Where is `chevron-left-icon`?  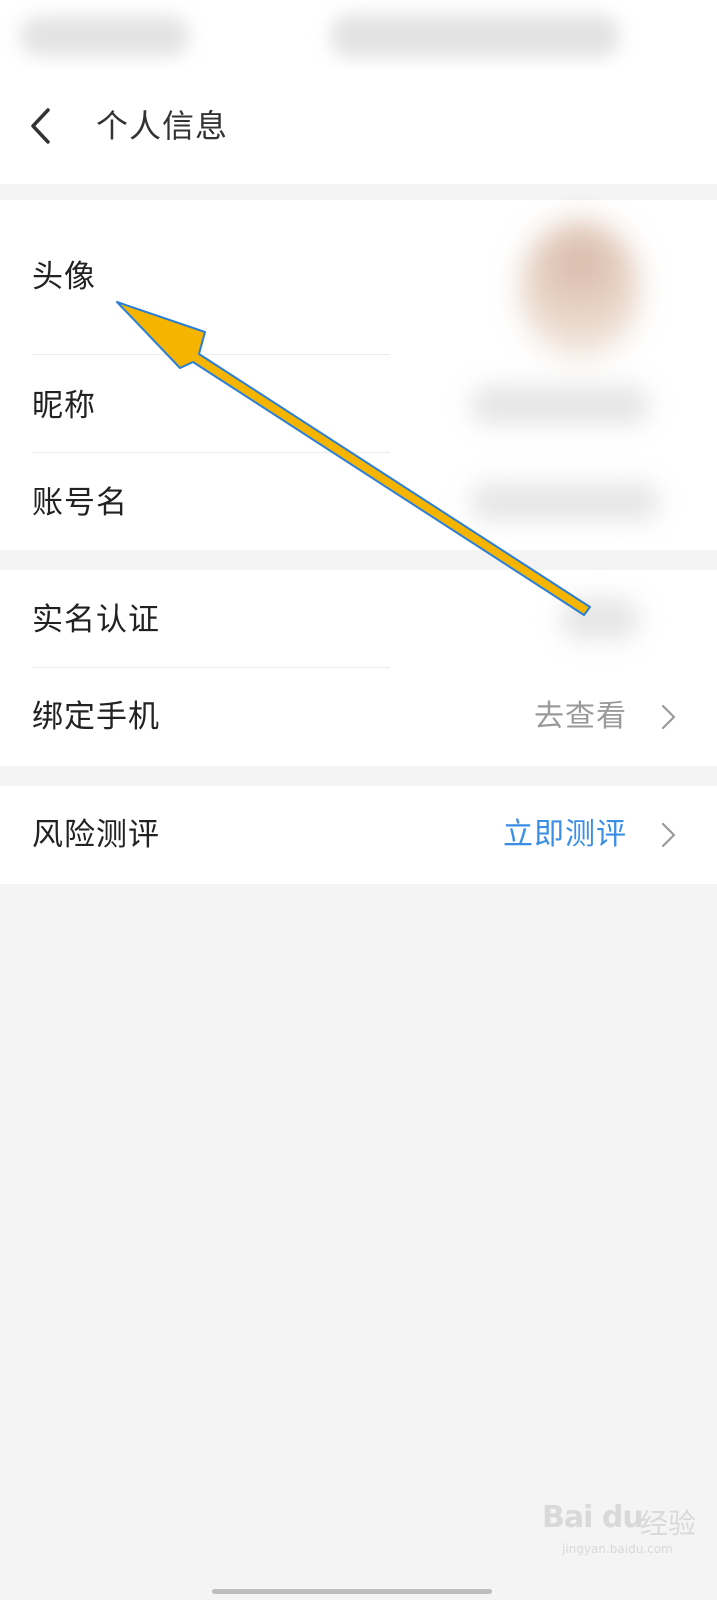
chevron-left-icon is located at coordinates (40, 126).